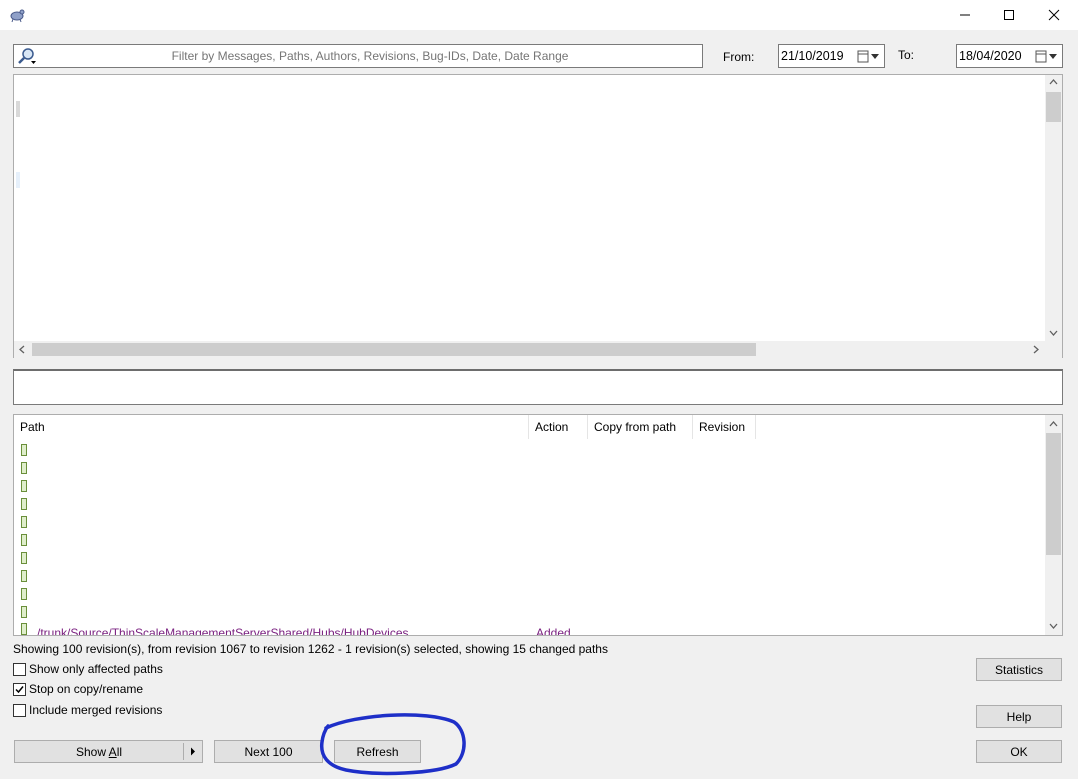 The height and width of the screenshot is (779, 1078). What do you see at coordinates (95, 710) in the screenshot?
I see `checkbox-label: Include merged revisions` at bounding box center [95, 710].